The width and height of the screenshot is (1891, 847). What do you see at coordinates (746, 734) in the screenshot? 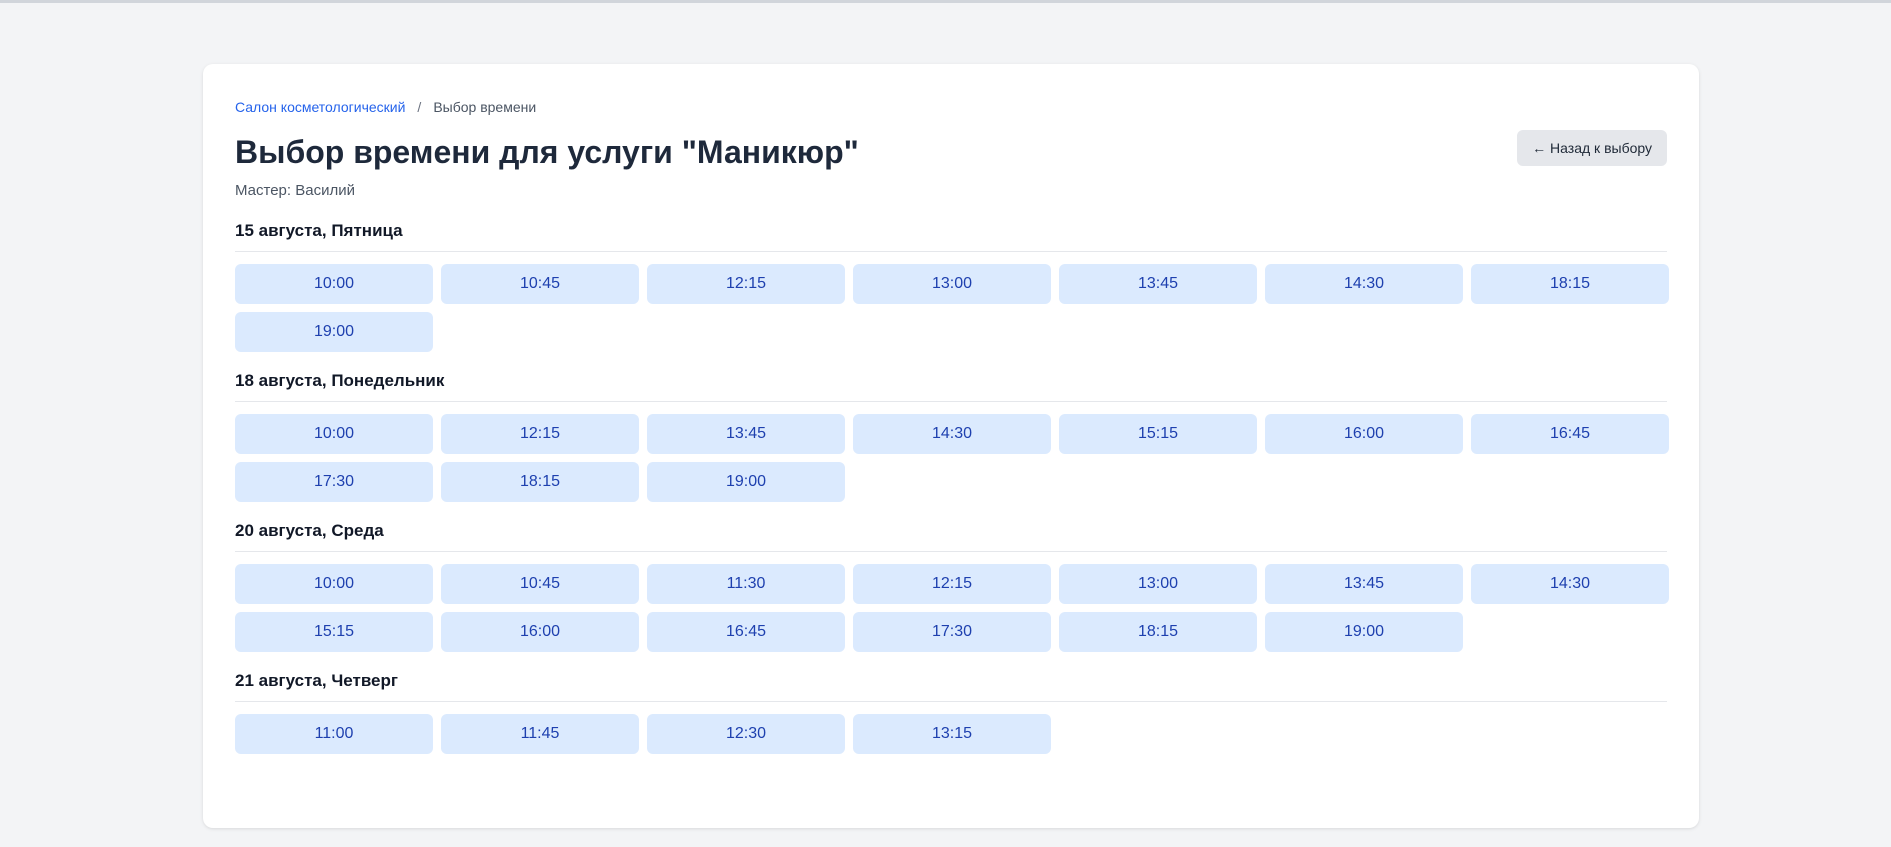
I see `time-slot-button: 12:30` at bounding box center [746, 734].